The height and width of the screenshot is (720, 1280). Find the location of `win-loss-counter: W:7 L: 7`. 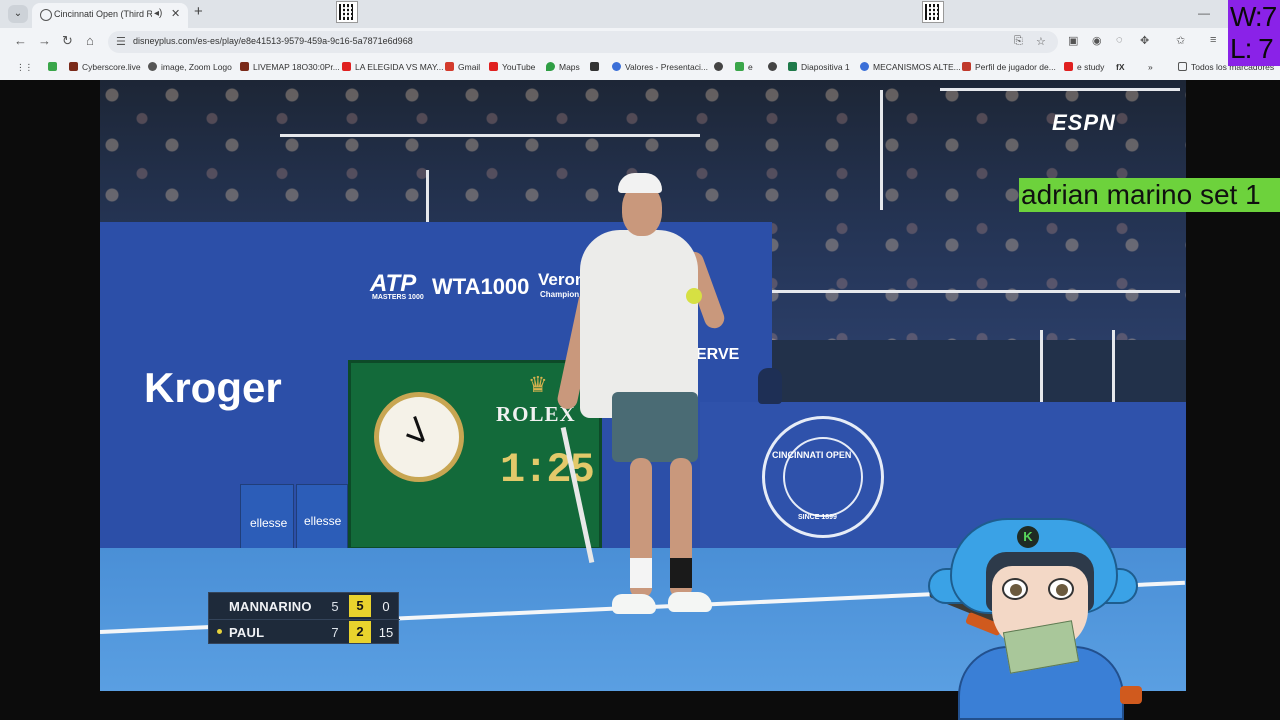

win-loss-counter: W:7 L: 7 is located at coordinates (1254, 33).